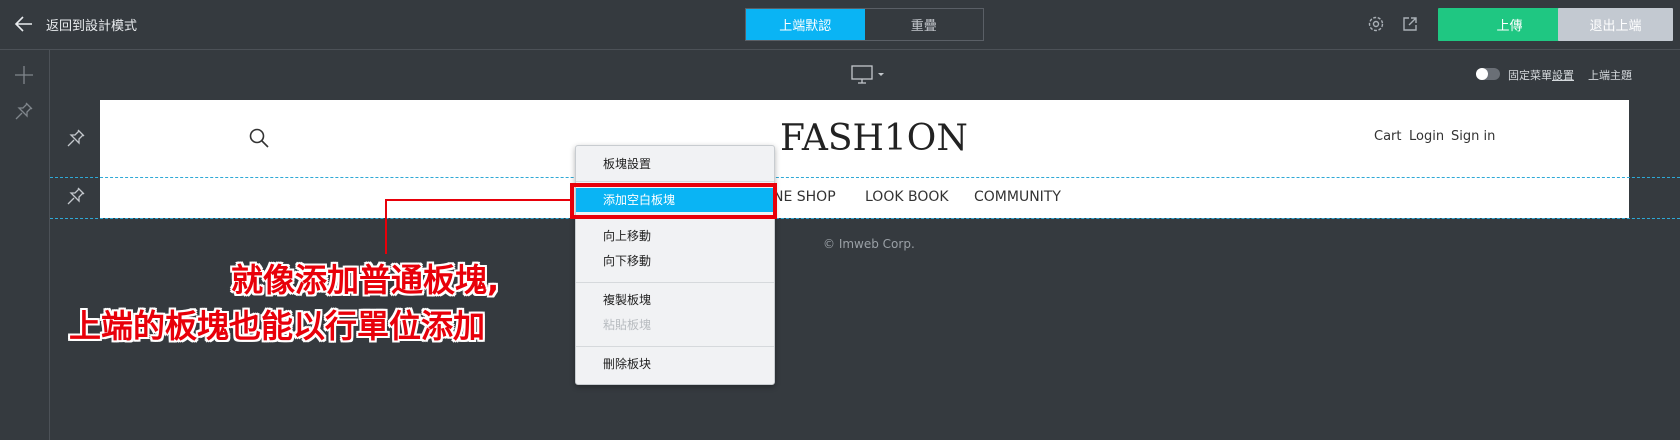 The width and height of the screenshot is (1680, 440). Describe the element at coordinates (673, 201) in the screenshot. I see `highlight-box` at that location.